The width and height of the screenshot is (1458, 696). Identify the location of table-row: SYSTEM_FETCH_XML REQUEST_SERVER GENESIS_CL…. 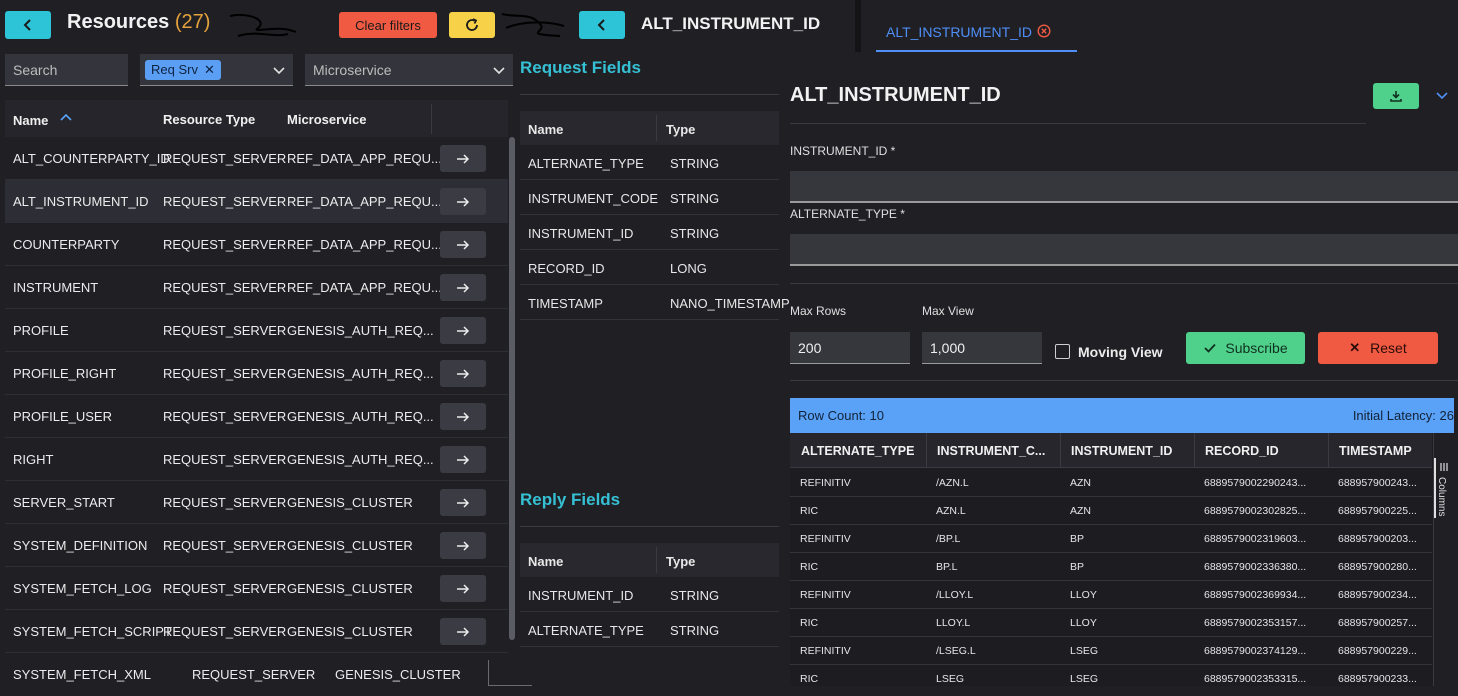
(256, 674).